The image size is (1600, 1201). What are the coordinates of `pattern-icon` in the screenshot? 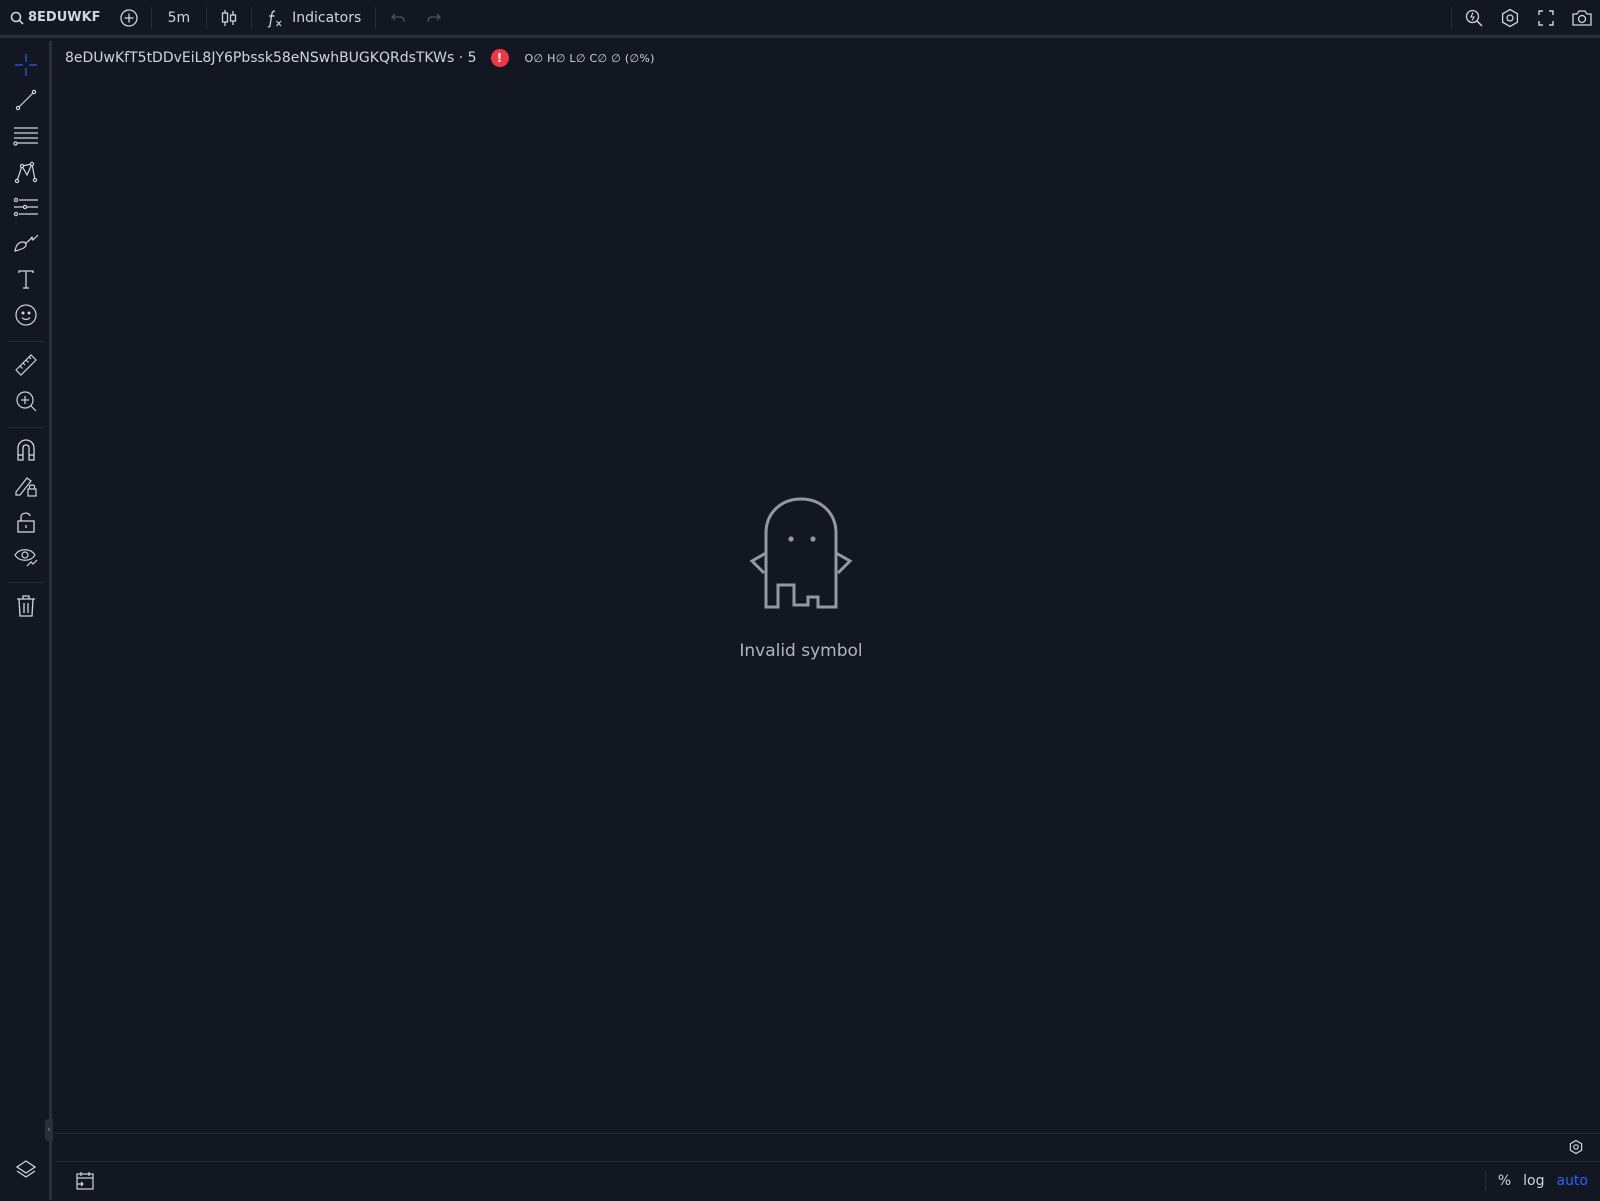 It's located at (26, 172).